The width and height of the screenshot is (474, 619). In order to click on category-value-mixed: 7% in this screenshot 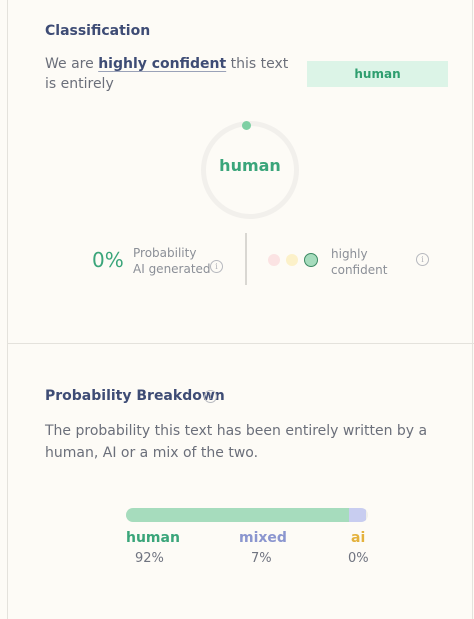, I will do `click(261, 558)`.